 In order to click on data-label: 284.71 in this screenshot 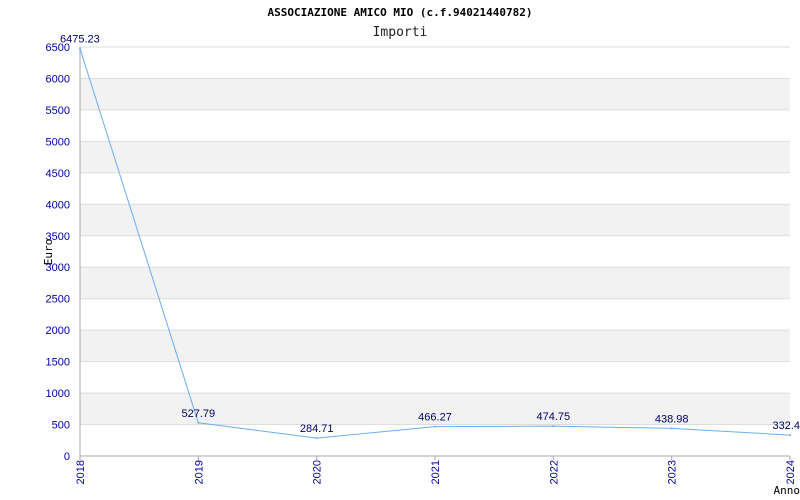, I will do `click(317, 429)`.